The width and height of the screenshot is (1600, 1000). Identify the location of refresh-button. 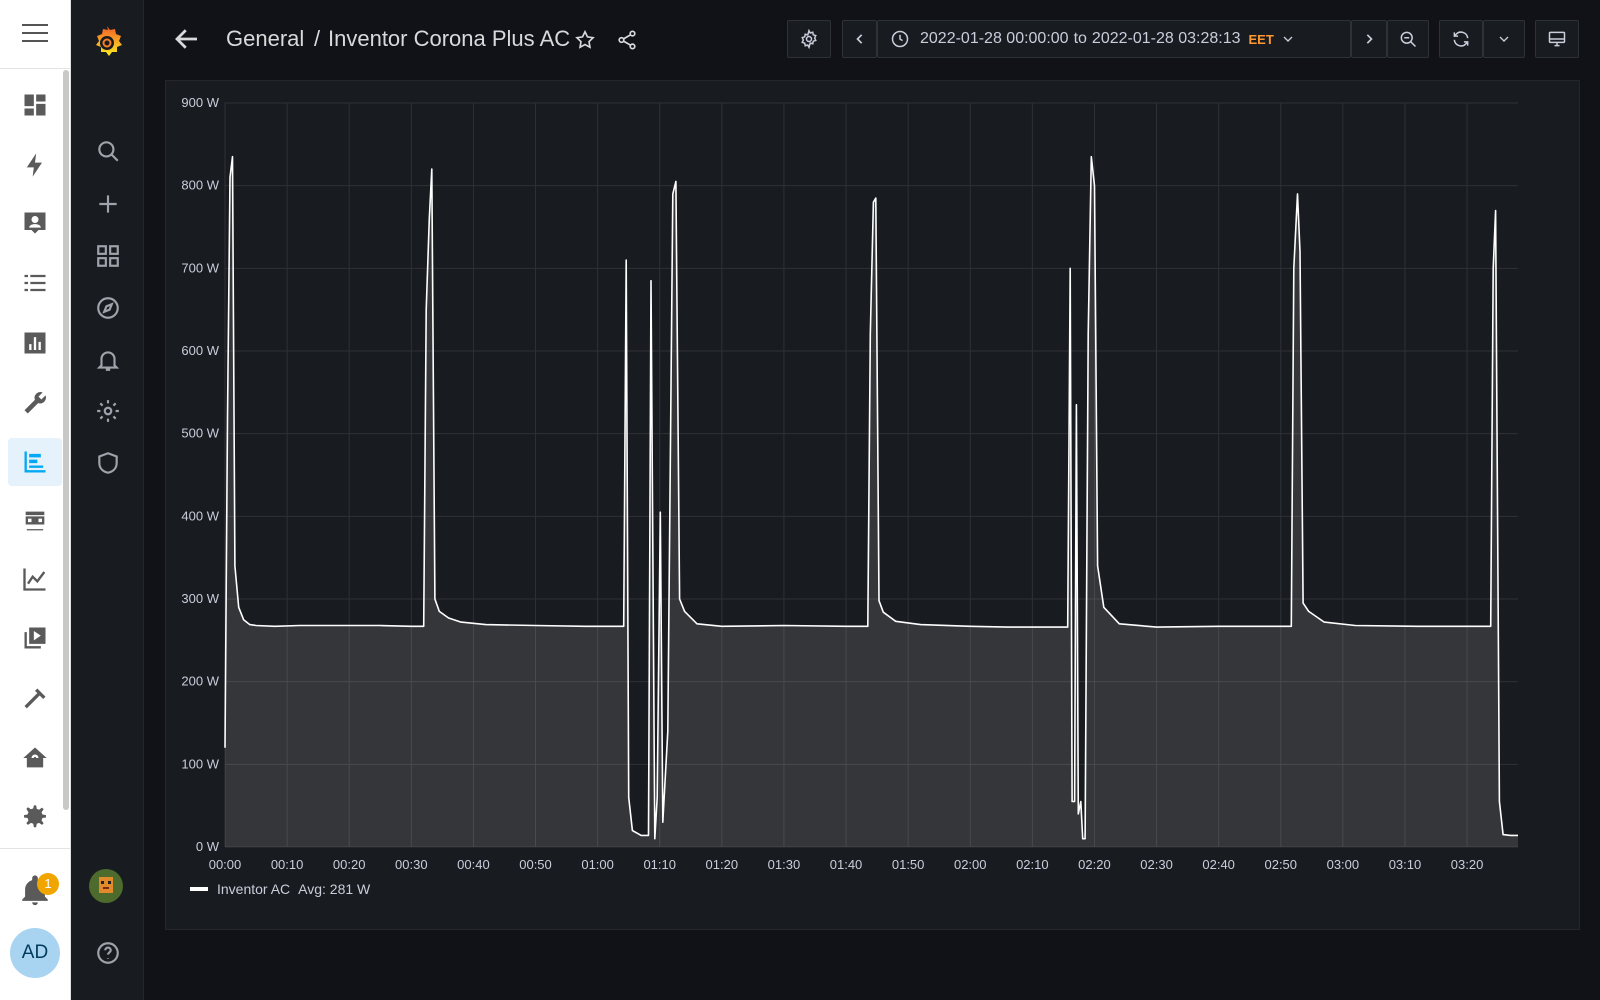
(1461, 39).